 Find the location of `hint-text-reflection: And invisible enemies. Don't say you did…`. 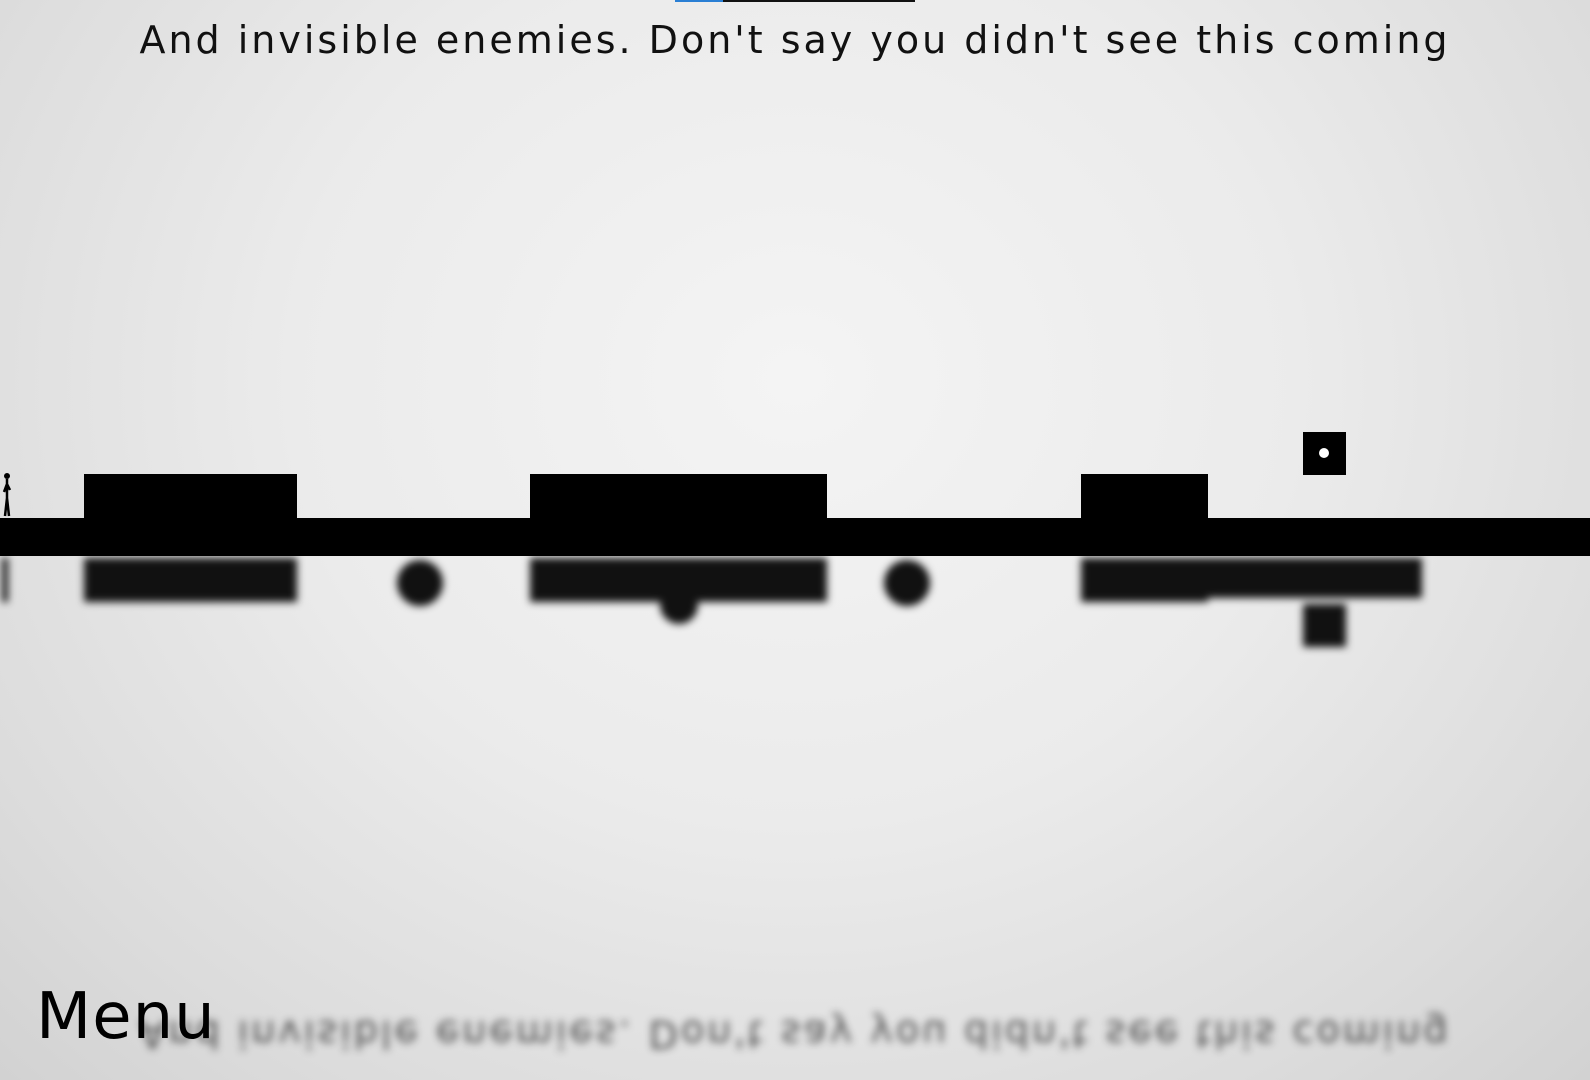

hint-text-reflection: And invisible enemies. Don't say you did… is located at coordinates (795, 1034).